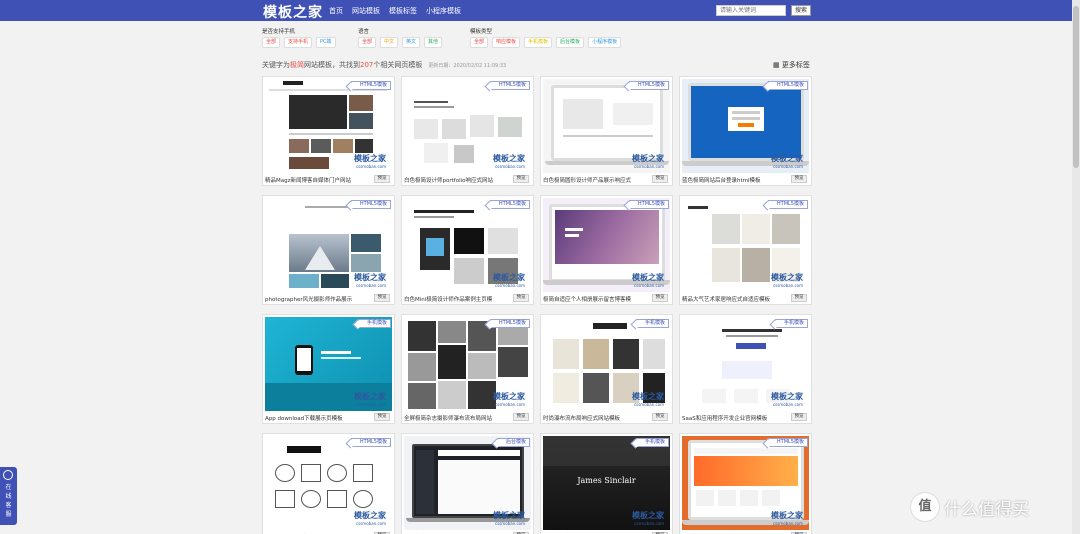 This screenshot has width=1080, height=534. Describe the element at coordinates (433, 42) in the screenshot. I see `filter-option: 其他` at that location.